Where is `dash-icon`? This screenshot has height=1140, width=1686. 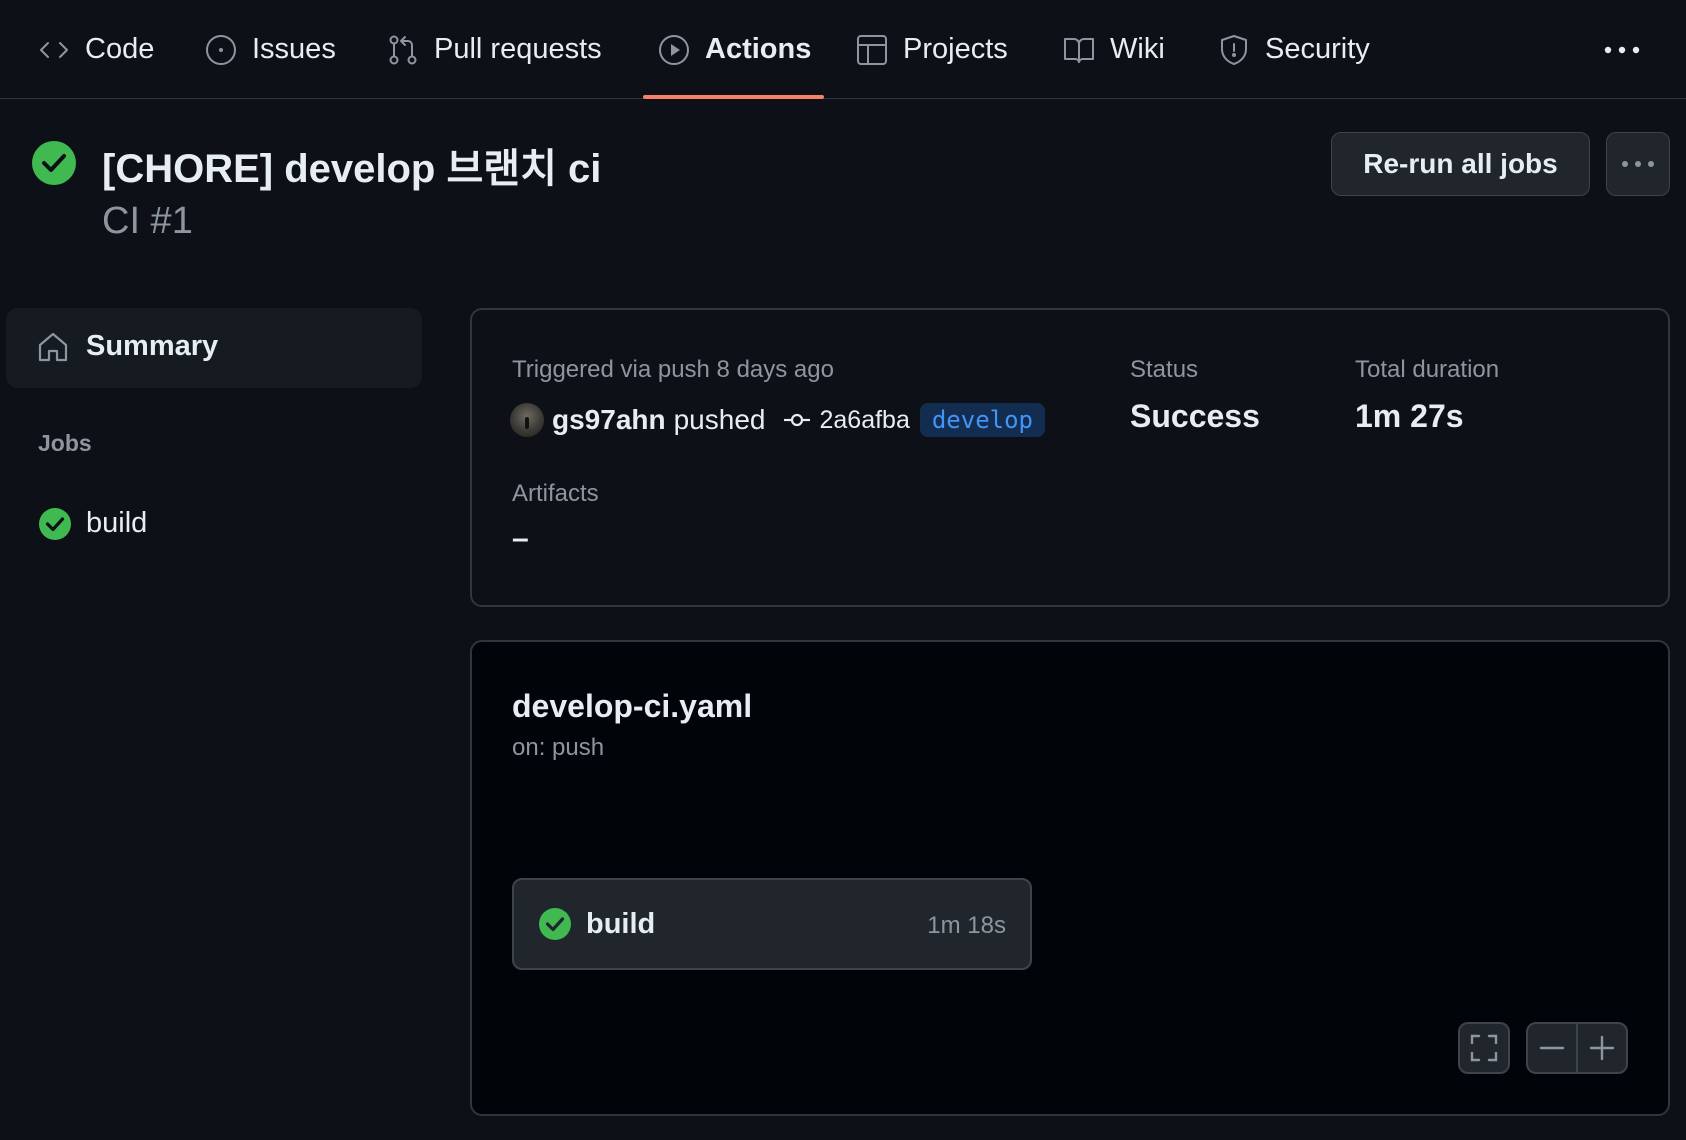 dash-icon is located at coordinates (1552, 1048).